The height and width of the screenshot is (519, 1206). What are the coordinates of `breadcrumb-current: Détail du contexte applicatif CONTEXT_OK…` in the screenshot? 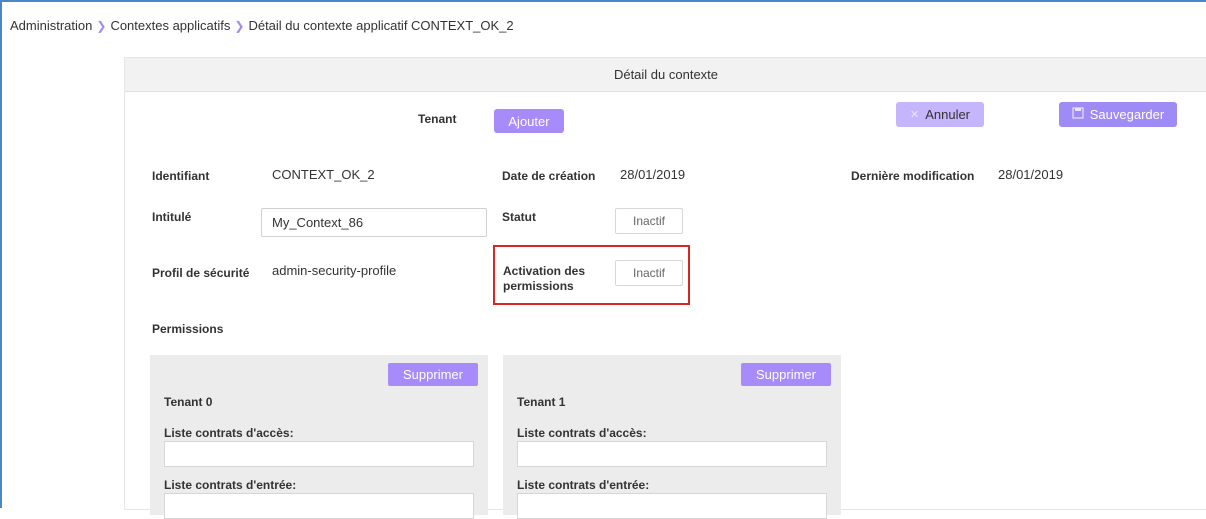 It's located at (381, 25).